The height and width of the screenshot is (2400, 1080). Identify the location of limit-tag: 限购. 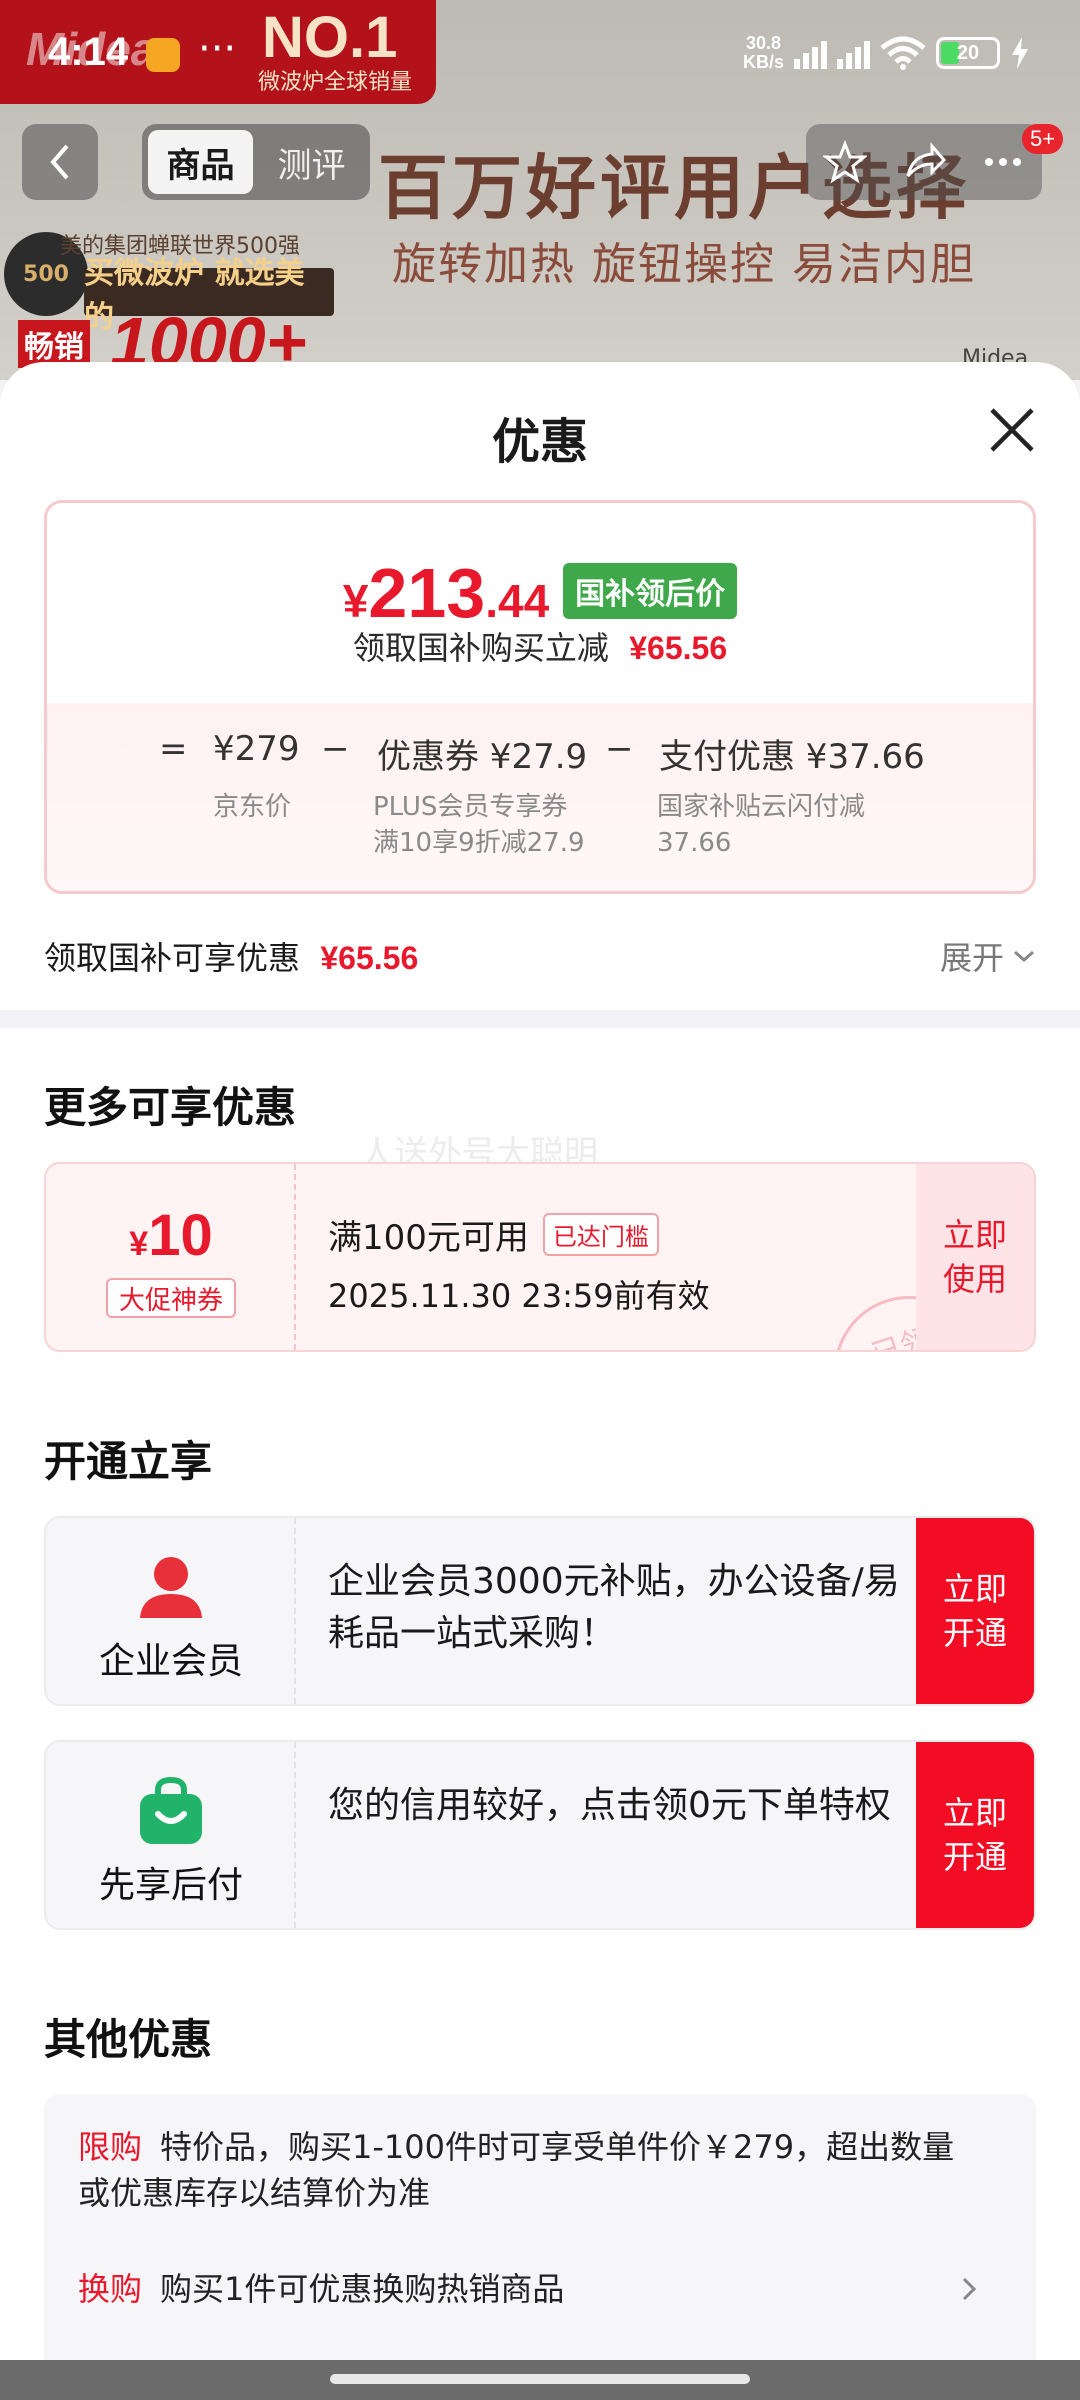
(110, 2147).